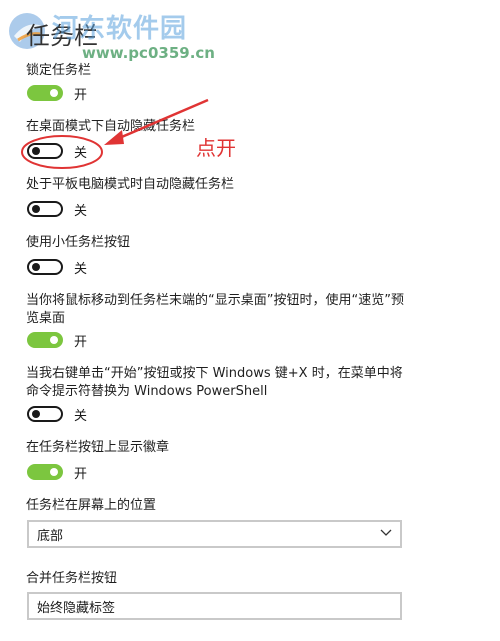 The height and width of the screenshot is (641, 500). What do you see at coordinates (98, 447) in the screenshot?
I see `setting-label-badges: 在任务栏按钮上显示徽章` at bounding box center [98, 447].